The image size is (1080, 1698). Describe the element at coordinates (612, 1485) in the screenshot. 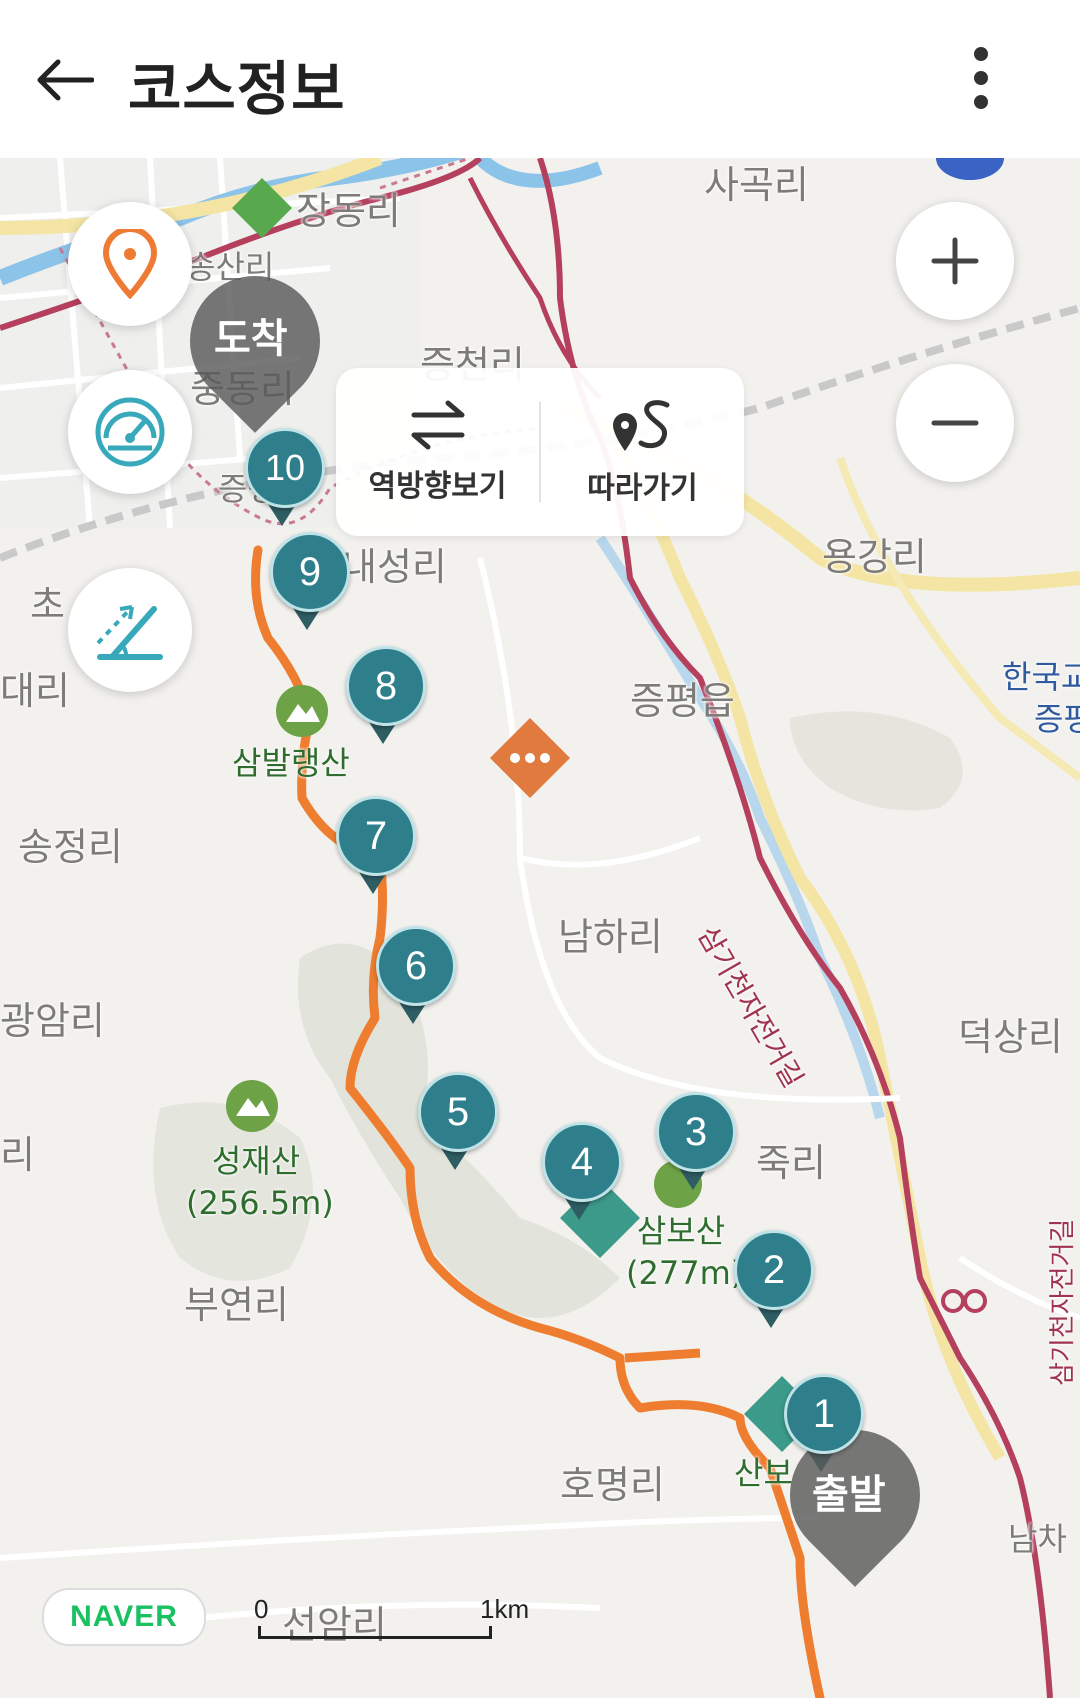

I see `place-label: 호명리` at that location.